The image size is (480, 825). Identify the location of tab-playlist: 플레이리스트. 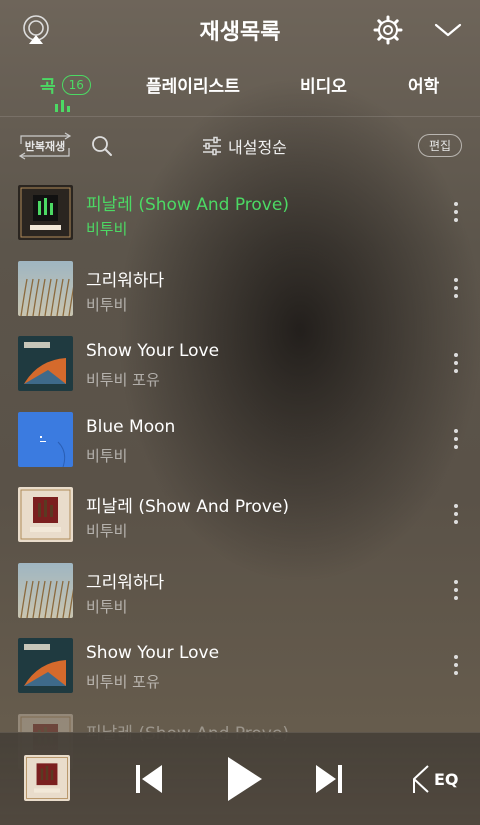
(193, 84).